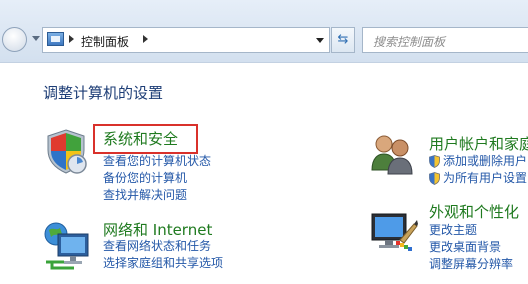 The width and height of the screenshot is (528, 284). What do you see at coordinates (186, 40) in the screenshot?
I see `address-bar: 控制面板` at bounding box center [186, 40].